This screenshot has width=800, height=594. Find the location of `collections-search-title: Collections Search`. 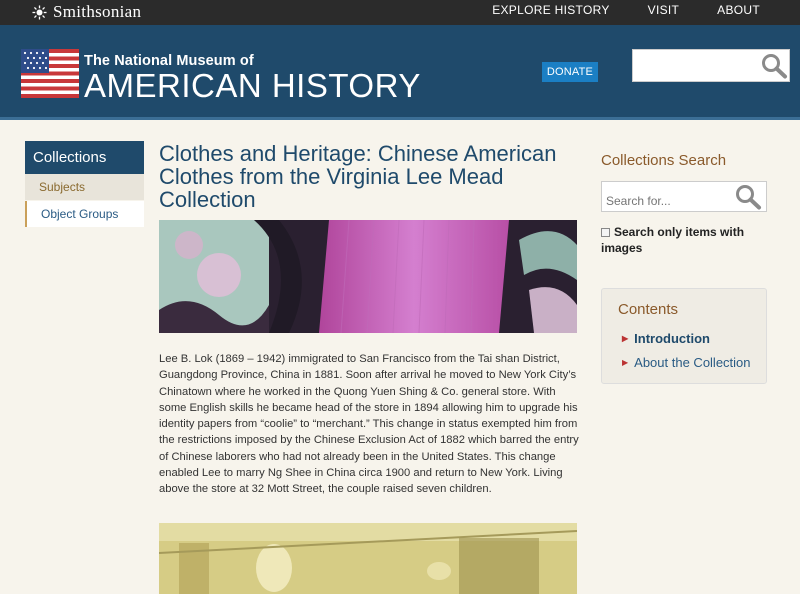

collections-search-title: Collections Search is located at coordinates (664, 160).